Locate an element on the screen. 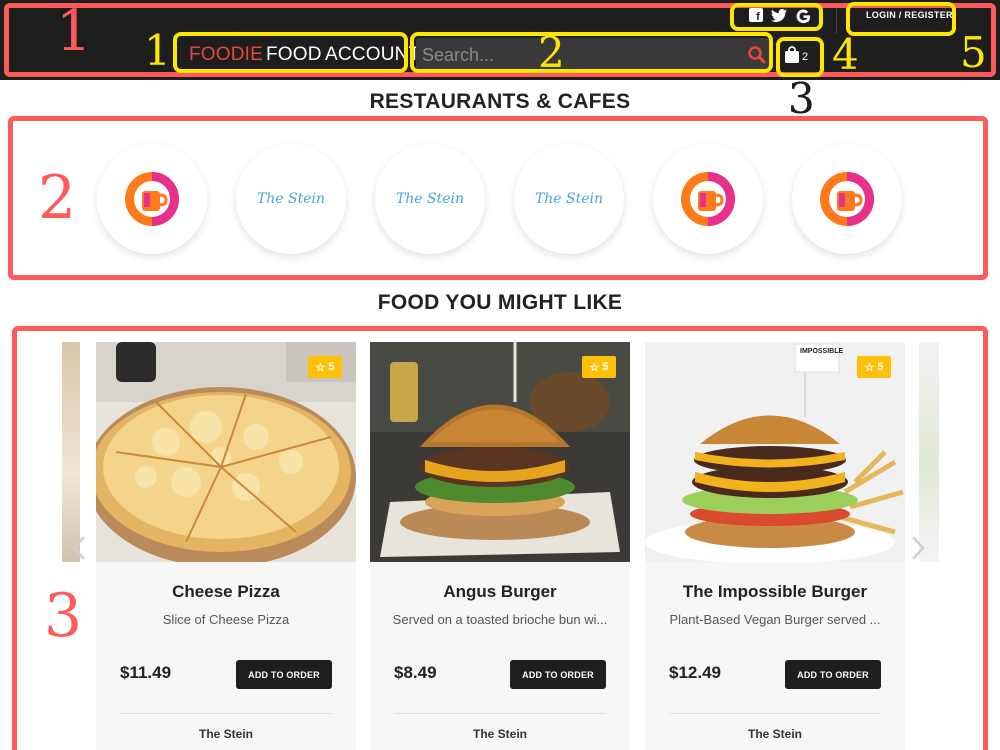 The height and width of the screenshot is (750, 1000). food-section-title: FOOD YOU MIGHT LIKE is located at coordinates (500, 302).